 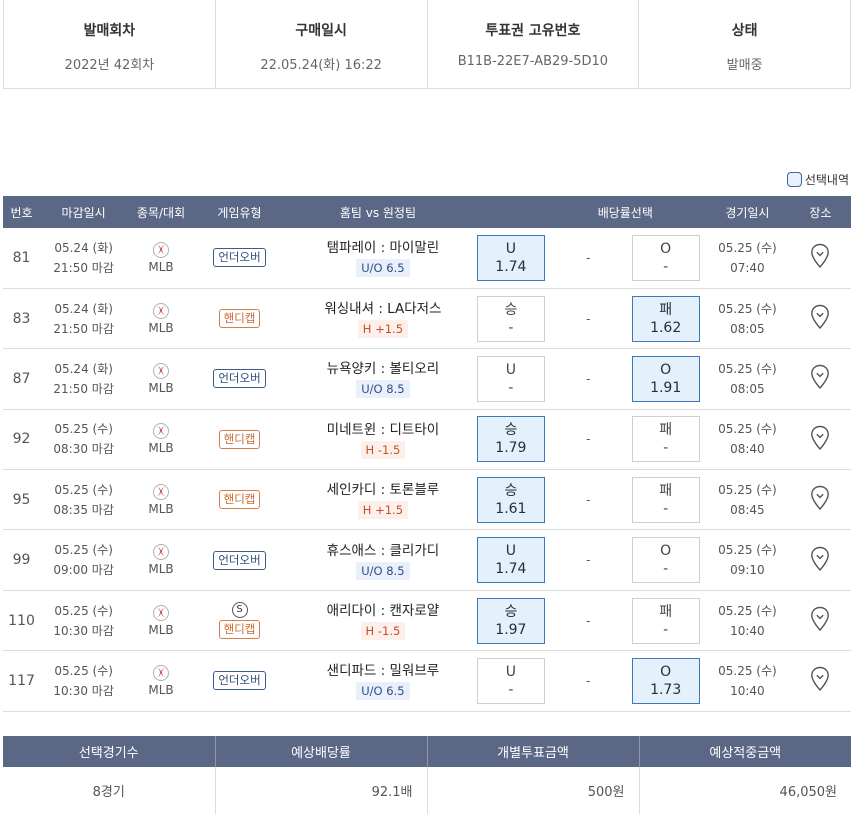 What do you see at coordinates (83, 570) in the screenshot?
I see `close-time-text: 09:00 마감` at bounding box center [83, 570].